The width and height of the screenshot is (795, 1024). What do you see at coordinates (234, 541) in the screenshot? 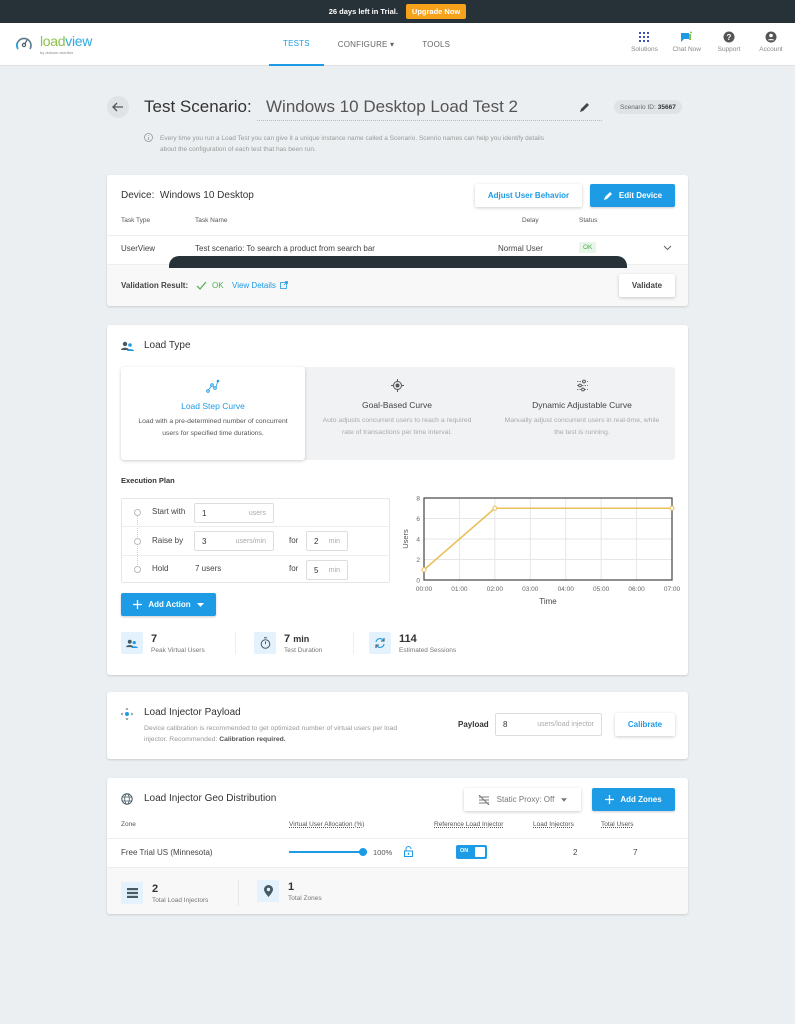
I see `raise-rate-input: 3 users/min` at bounding box center [234, 541].